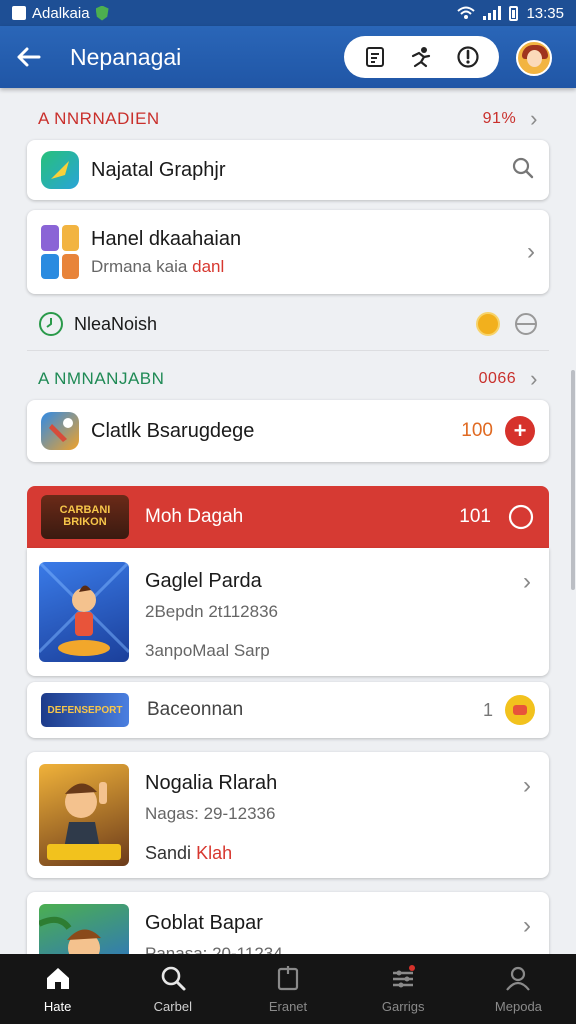  Describe the element at coordinates (288, 119) in the screenshot. I see `section-header-1: A NNRNADIEN 91% ›` at that location.